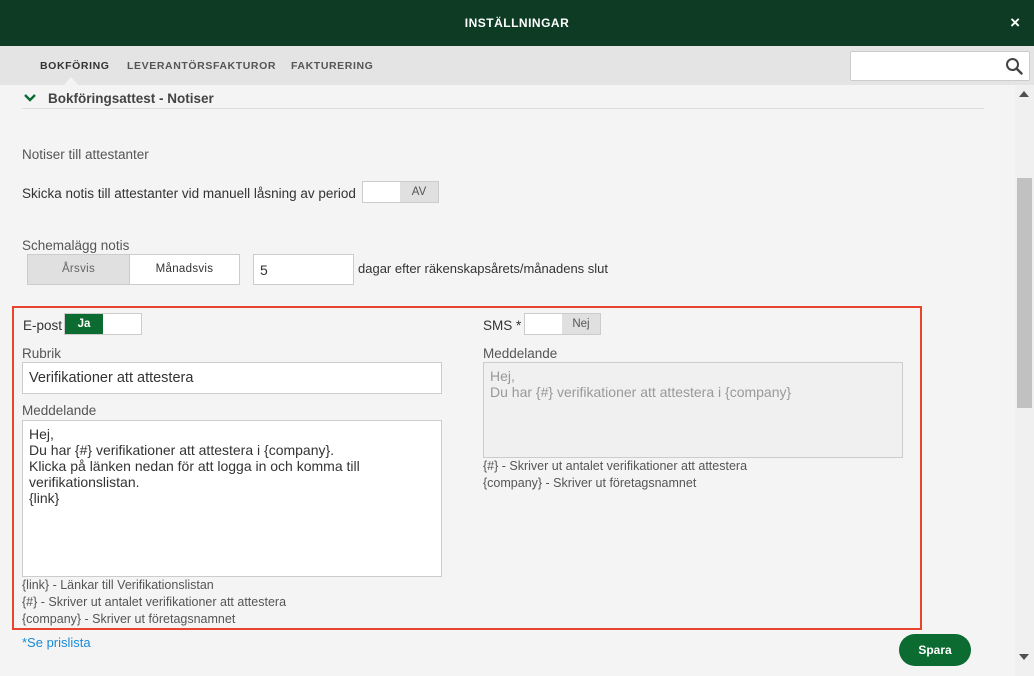 The image size is (1034, 676). I want to click on scrollbar-thumb, so click(1024, 293).